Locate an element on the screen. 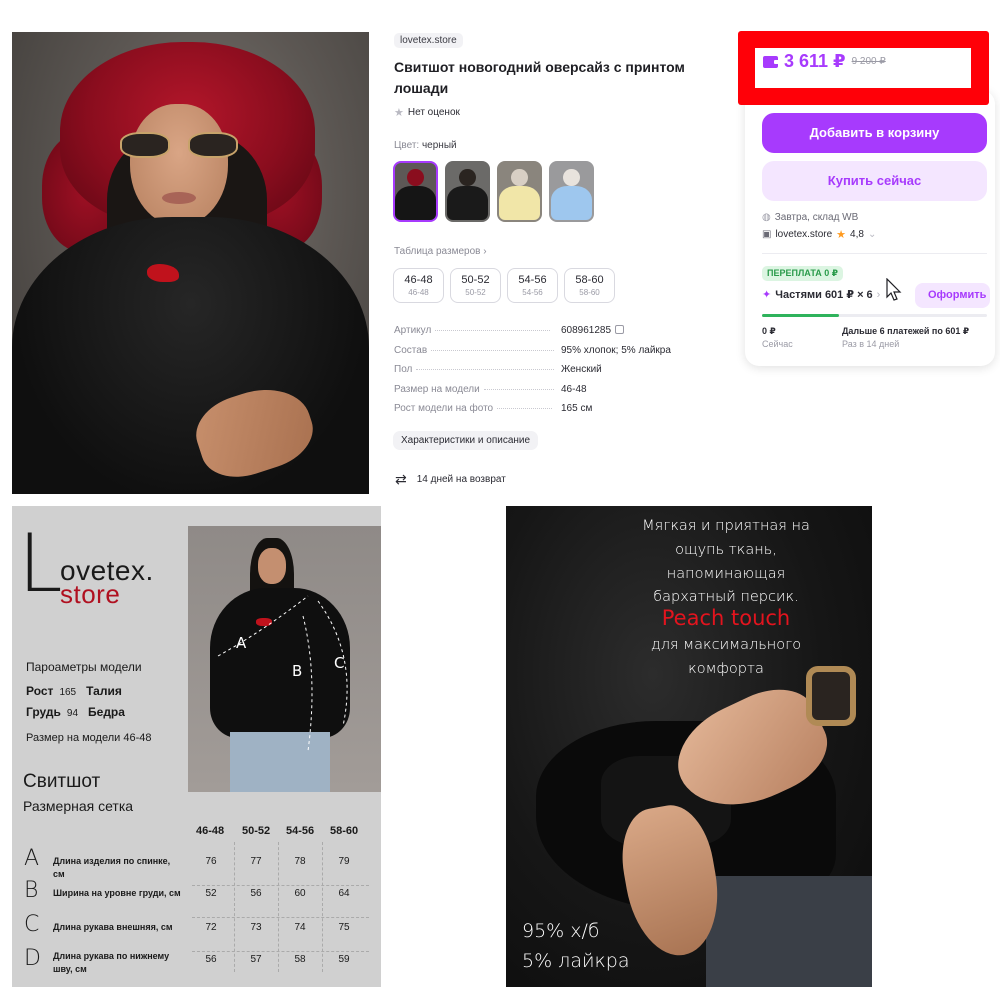  seller-rating: 4,8 is located at coordinates (857, 234).